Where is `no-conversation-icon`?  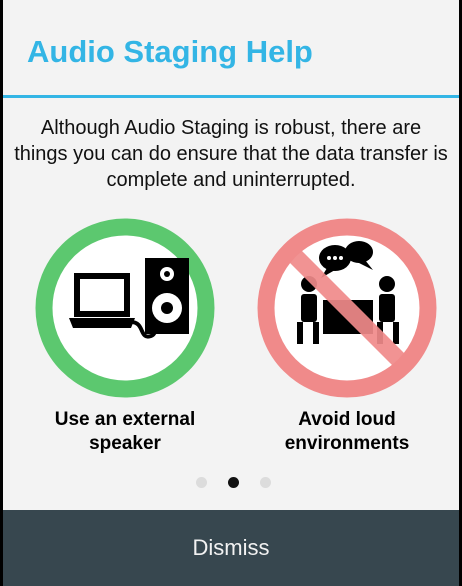
no-conversation-icon is located at coordinates (347, 308).